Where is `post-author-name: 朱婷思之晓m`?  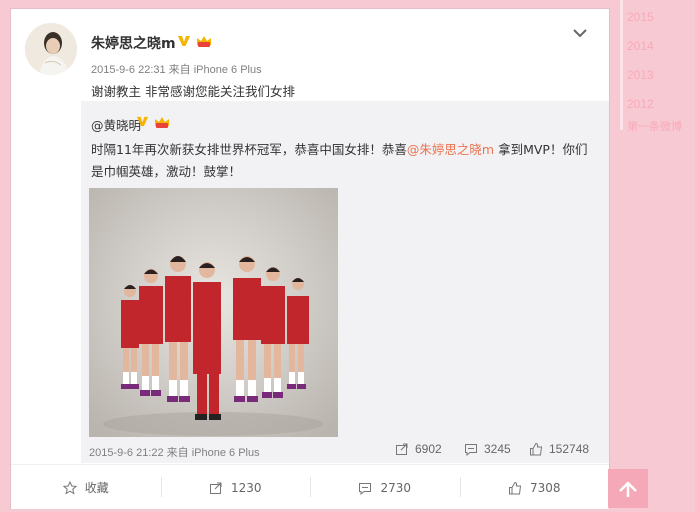 post-author-name: 朱婷思之晓m is located at coordinates (133, 43).